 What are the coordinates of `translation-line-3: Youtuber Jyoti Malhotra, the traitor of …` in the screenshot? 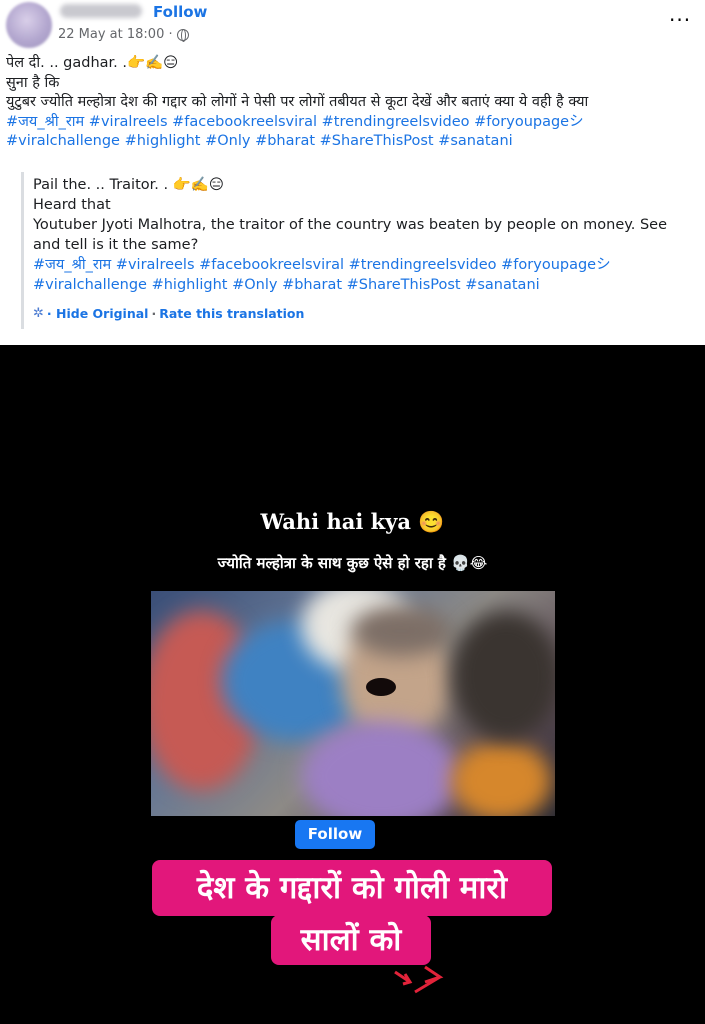 It's located at (350, 235).